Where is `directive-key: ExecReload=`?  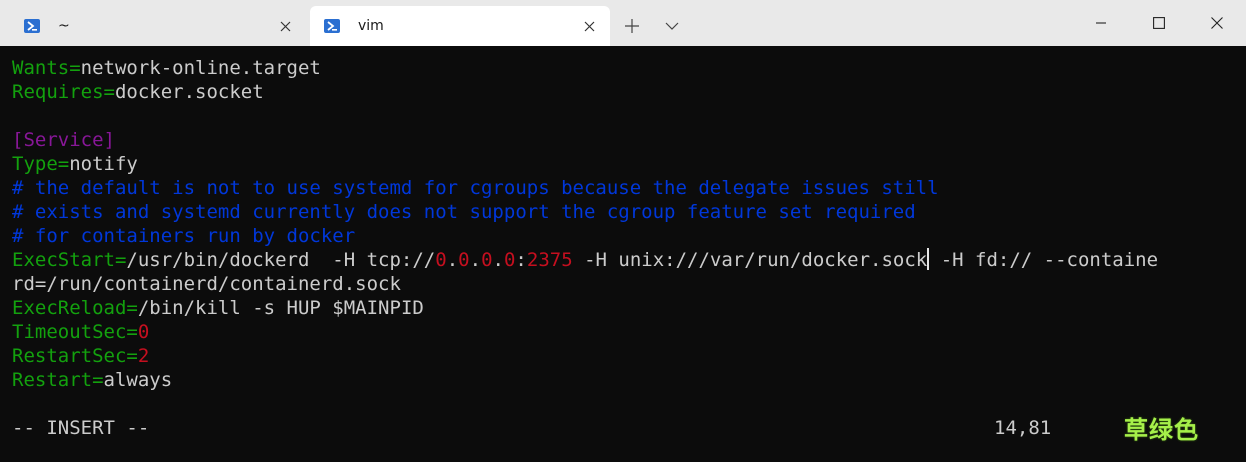 directive-key: ExecReload= is located at coordinates (75, 308).